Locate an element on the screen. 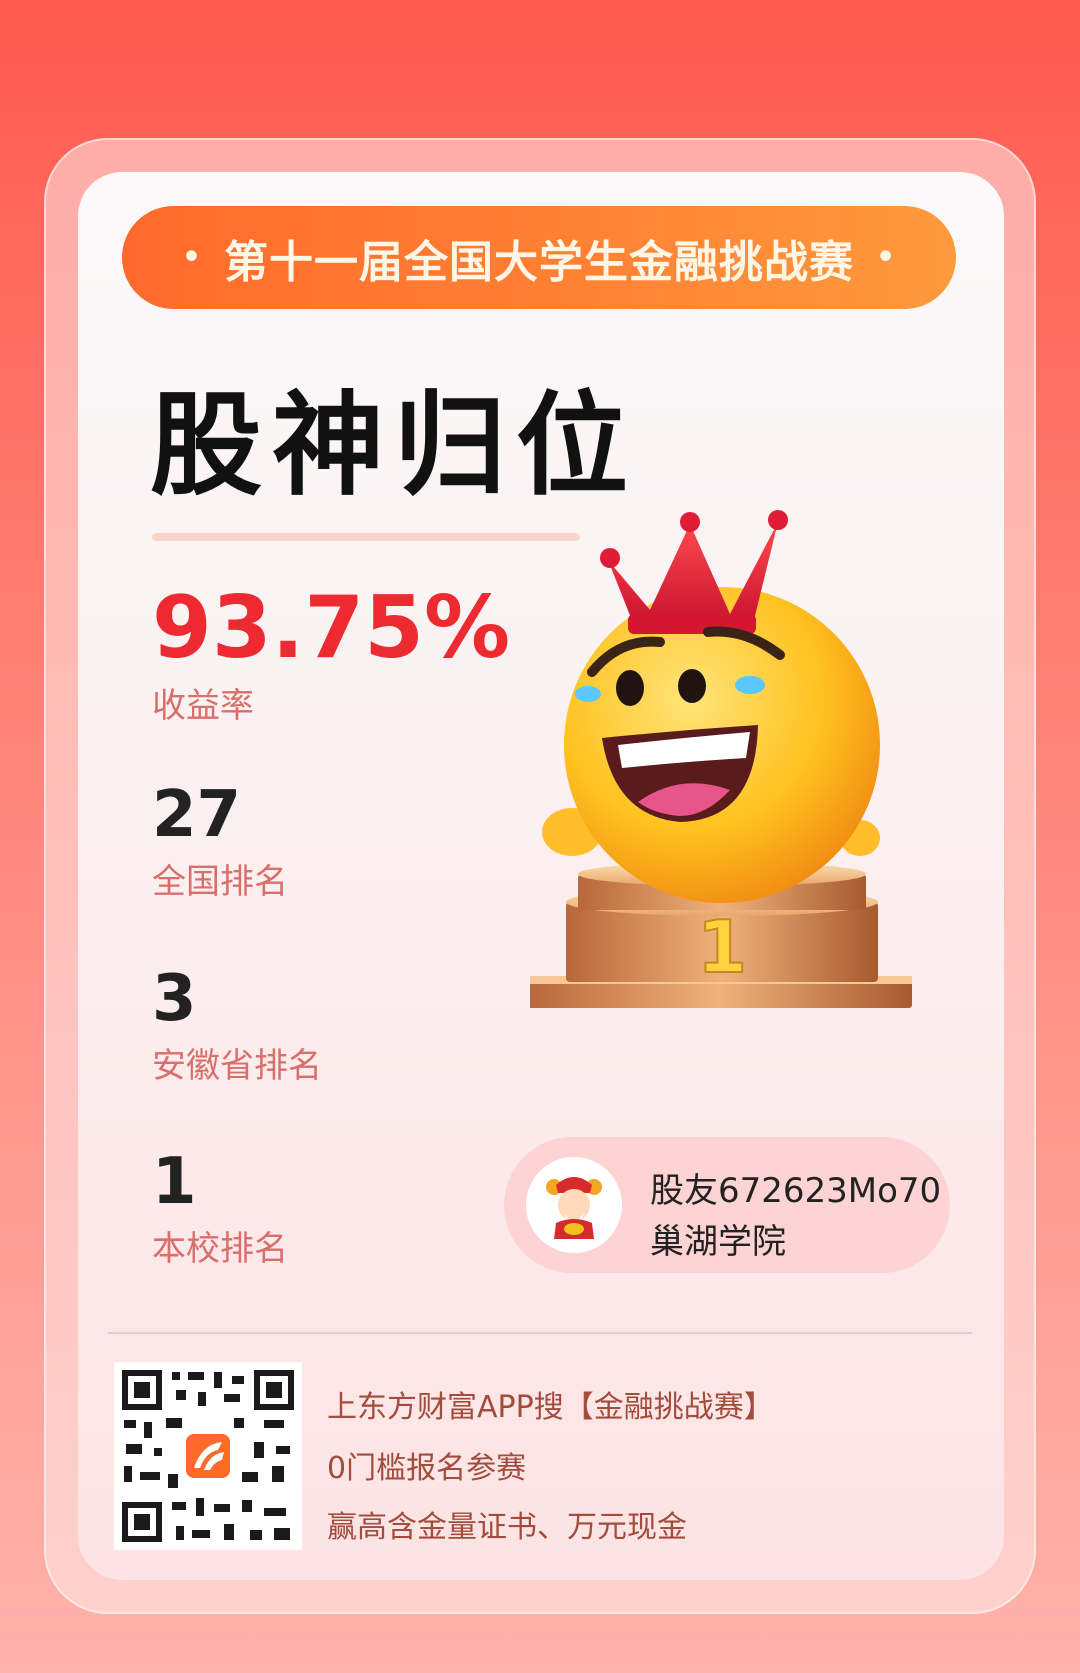 The height and width of the screenshot is (1673, 1080). national-rank-stat: 27 全国排名 is located at coordinates (220, 841).